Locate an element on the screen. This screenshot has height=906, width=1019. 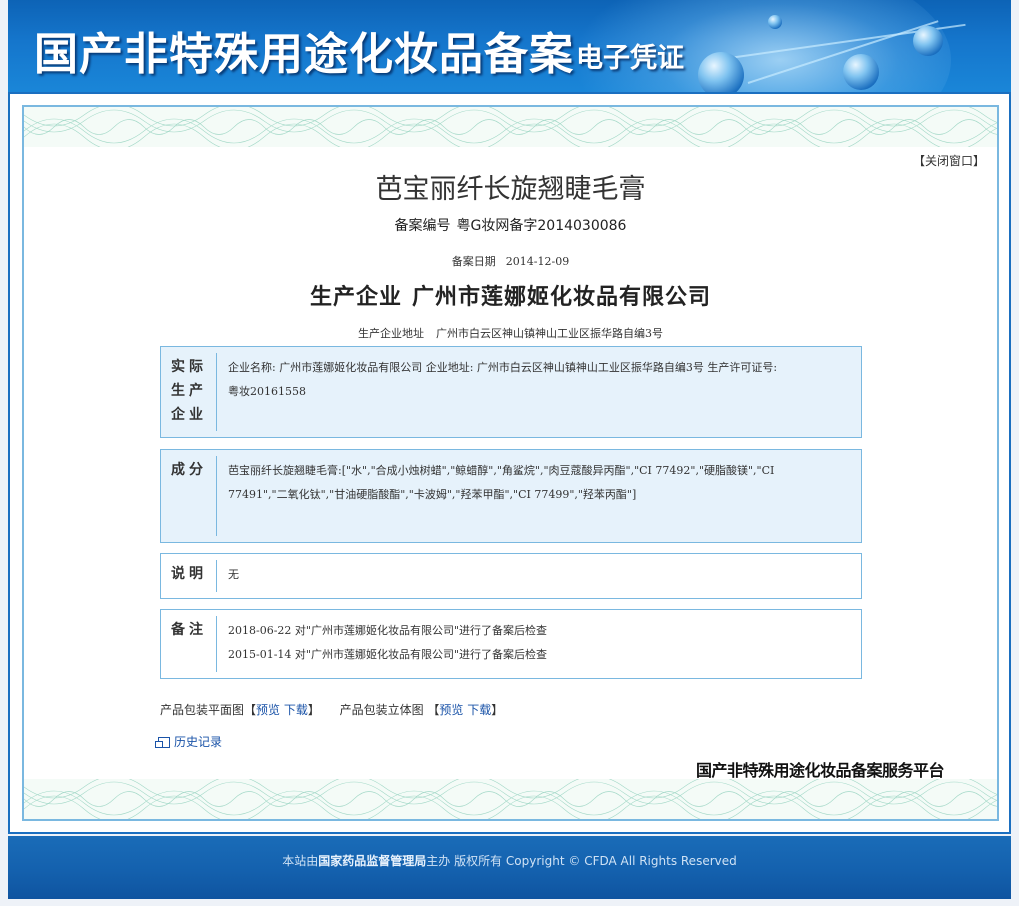
manufacturer-address-label: 生产企业地址 is located at coordinates (391, 333).